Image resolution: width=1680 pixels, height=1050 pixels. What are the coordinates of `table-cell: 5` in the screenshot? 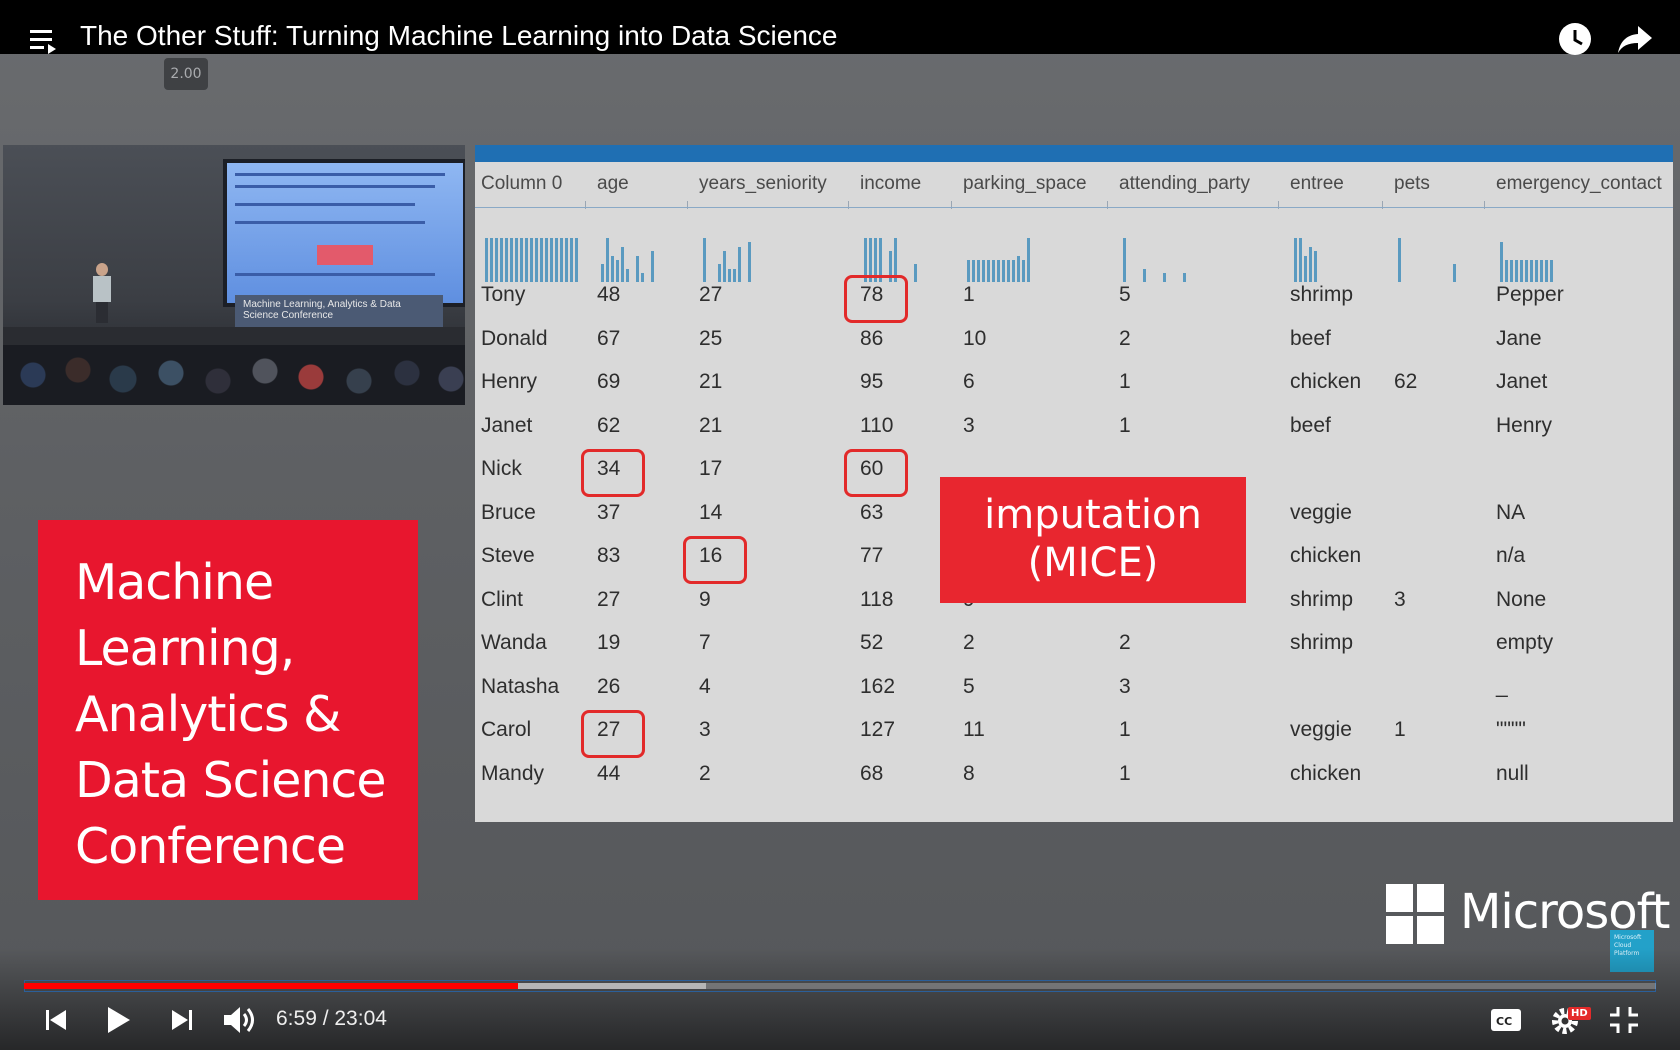 It's located at (1125, 294).